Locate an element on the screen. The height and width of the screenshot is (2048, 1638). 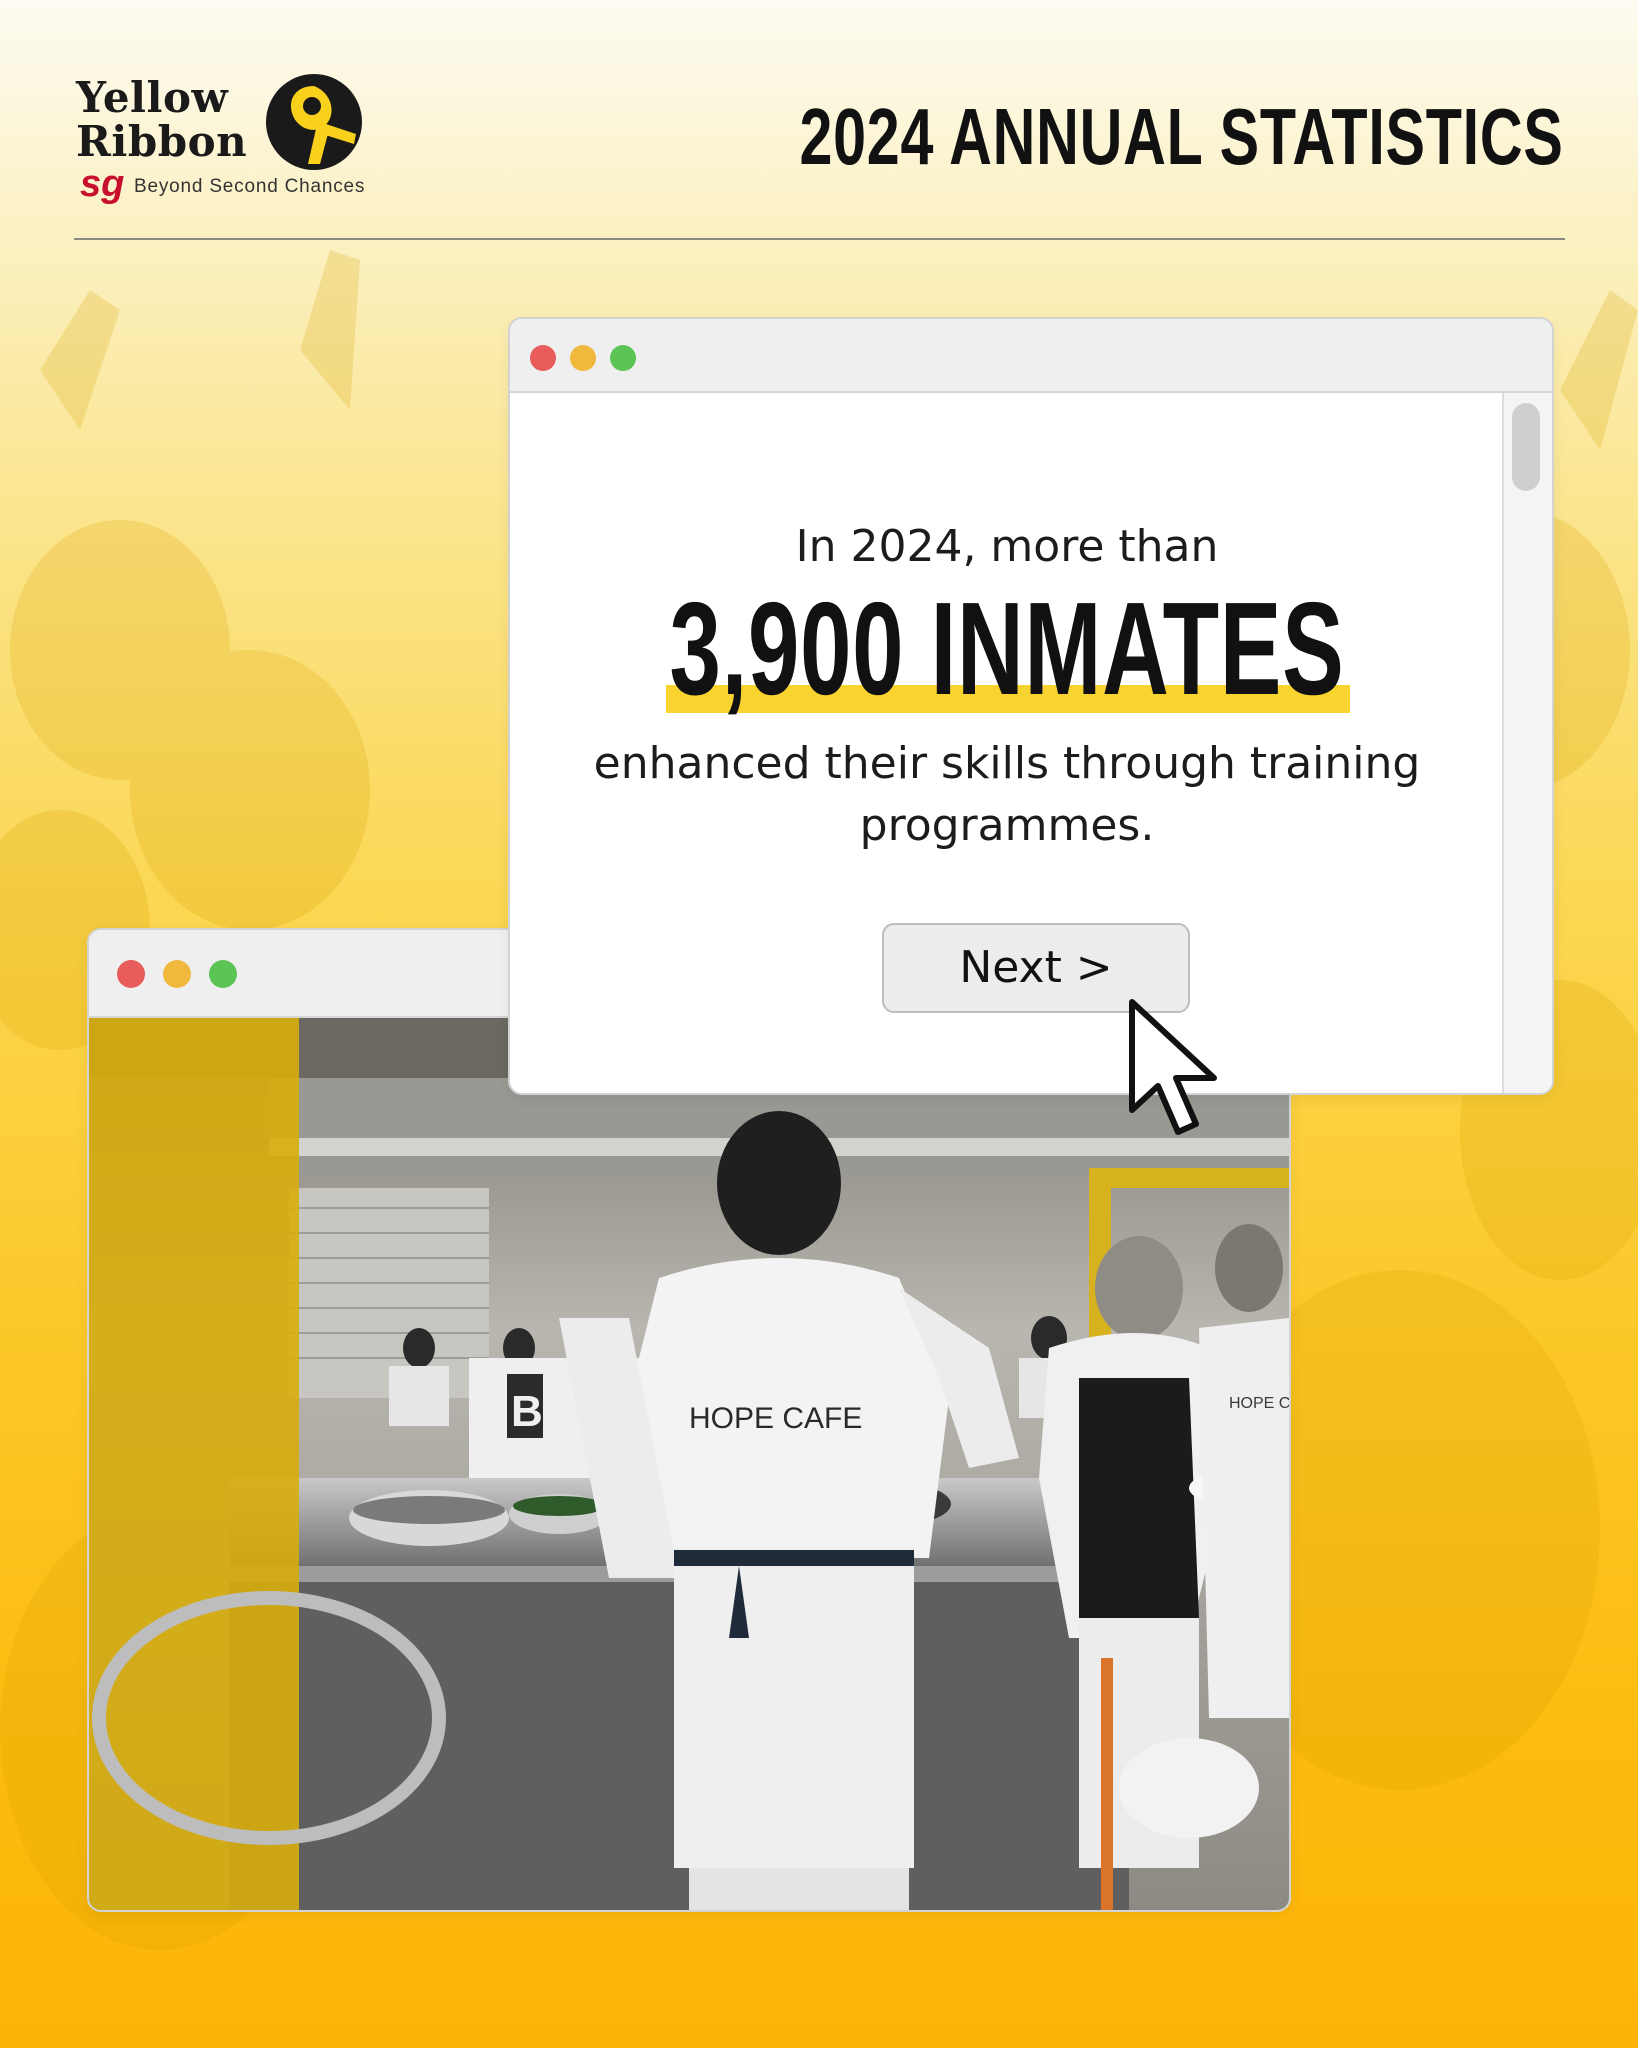
apron-text-side: HOPE CA is located at coordinates (1259, 1403).